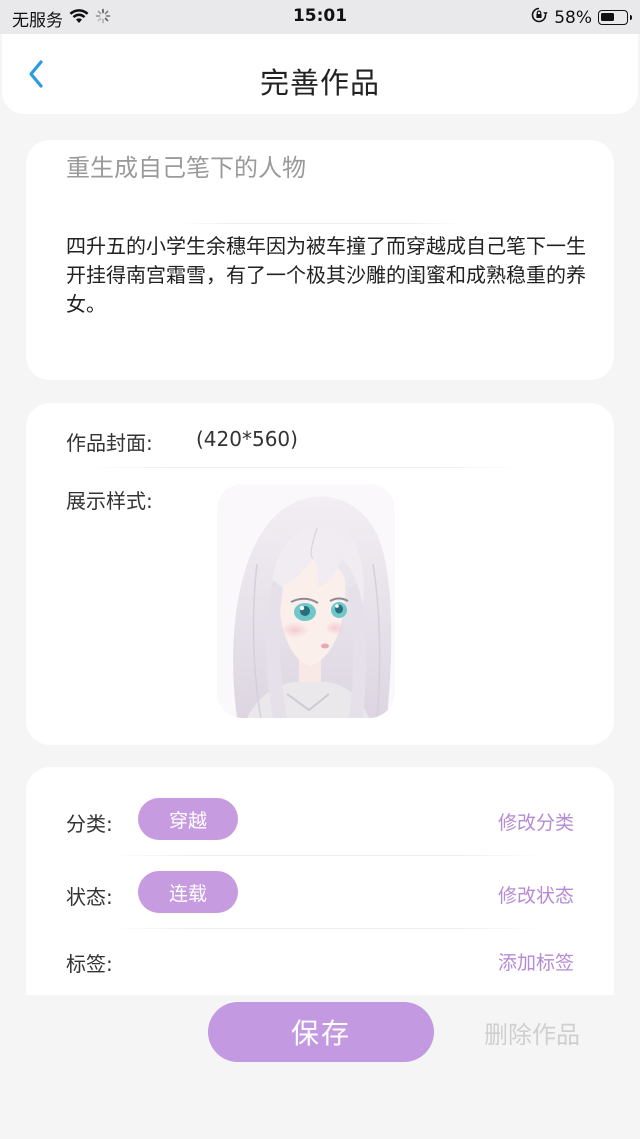 This screenshot has width=640, height=1139. What do you see at coordinates (536, 894) in the screenshot?
I see `edit-status-link: 修改状态` at bounding box center [536, 894].